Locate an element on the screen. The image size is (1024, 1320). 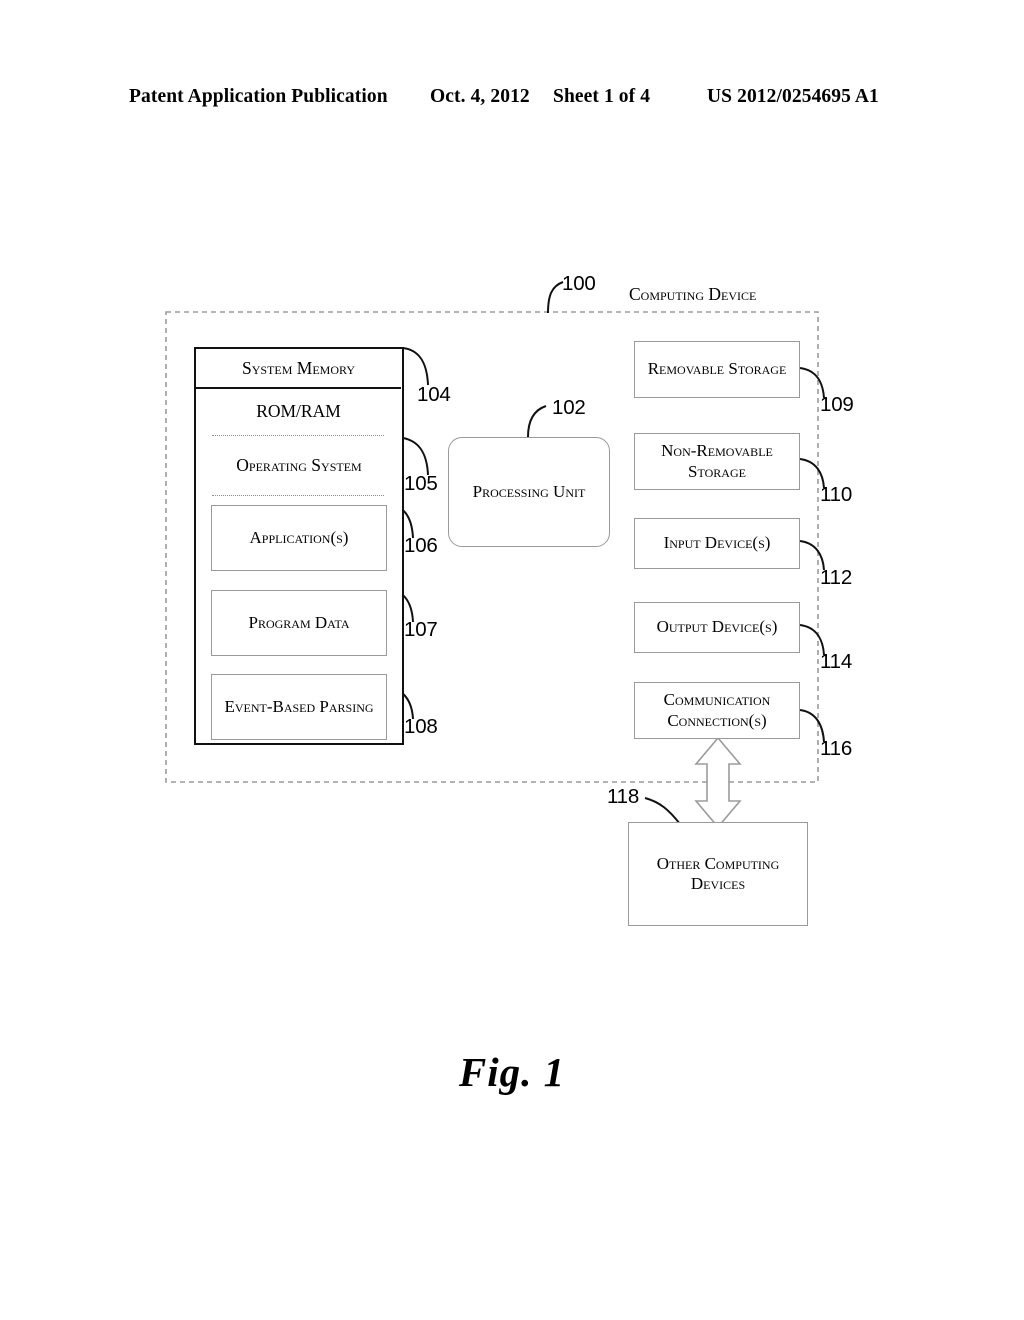
ref-number-108: 108 is located at coordinates (421, 726).